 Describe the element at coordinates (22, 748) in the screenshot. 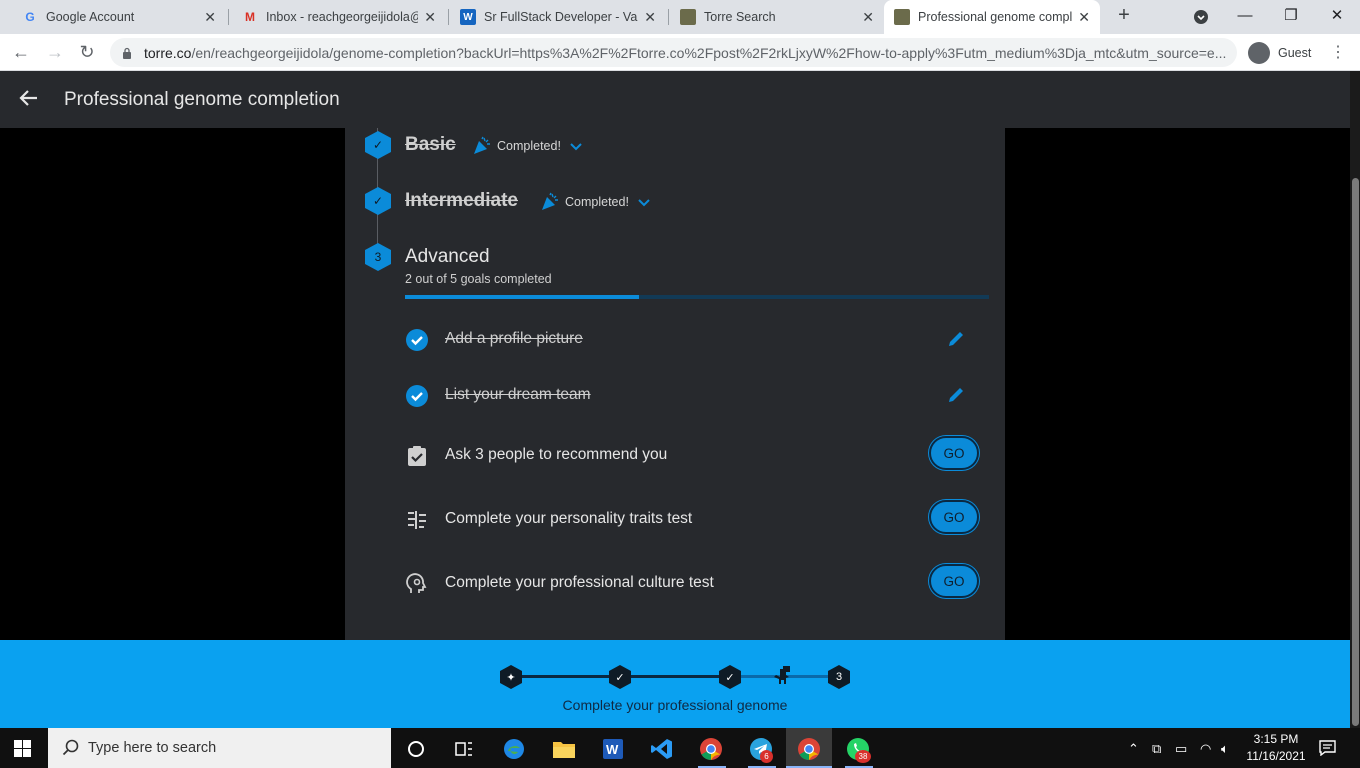

I see `windows-start-icon` at that location.